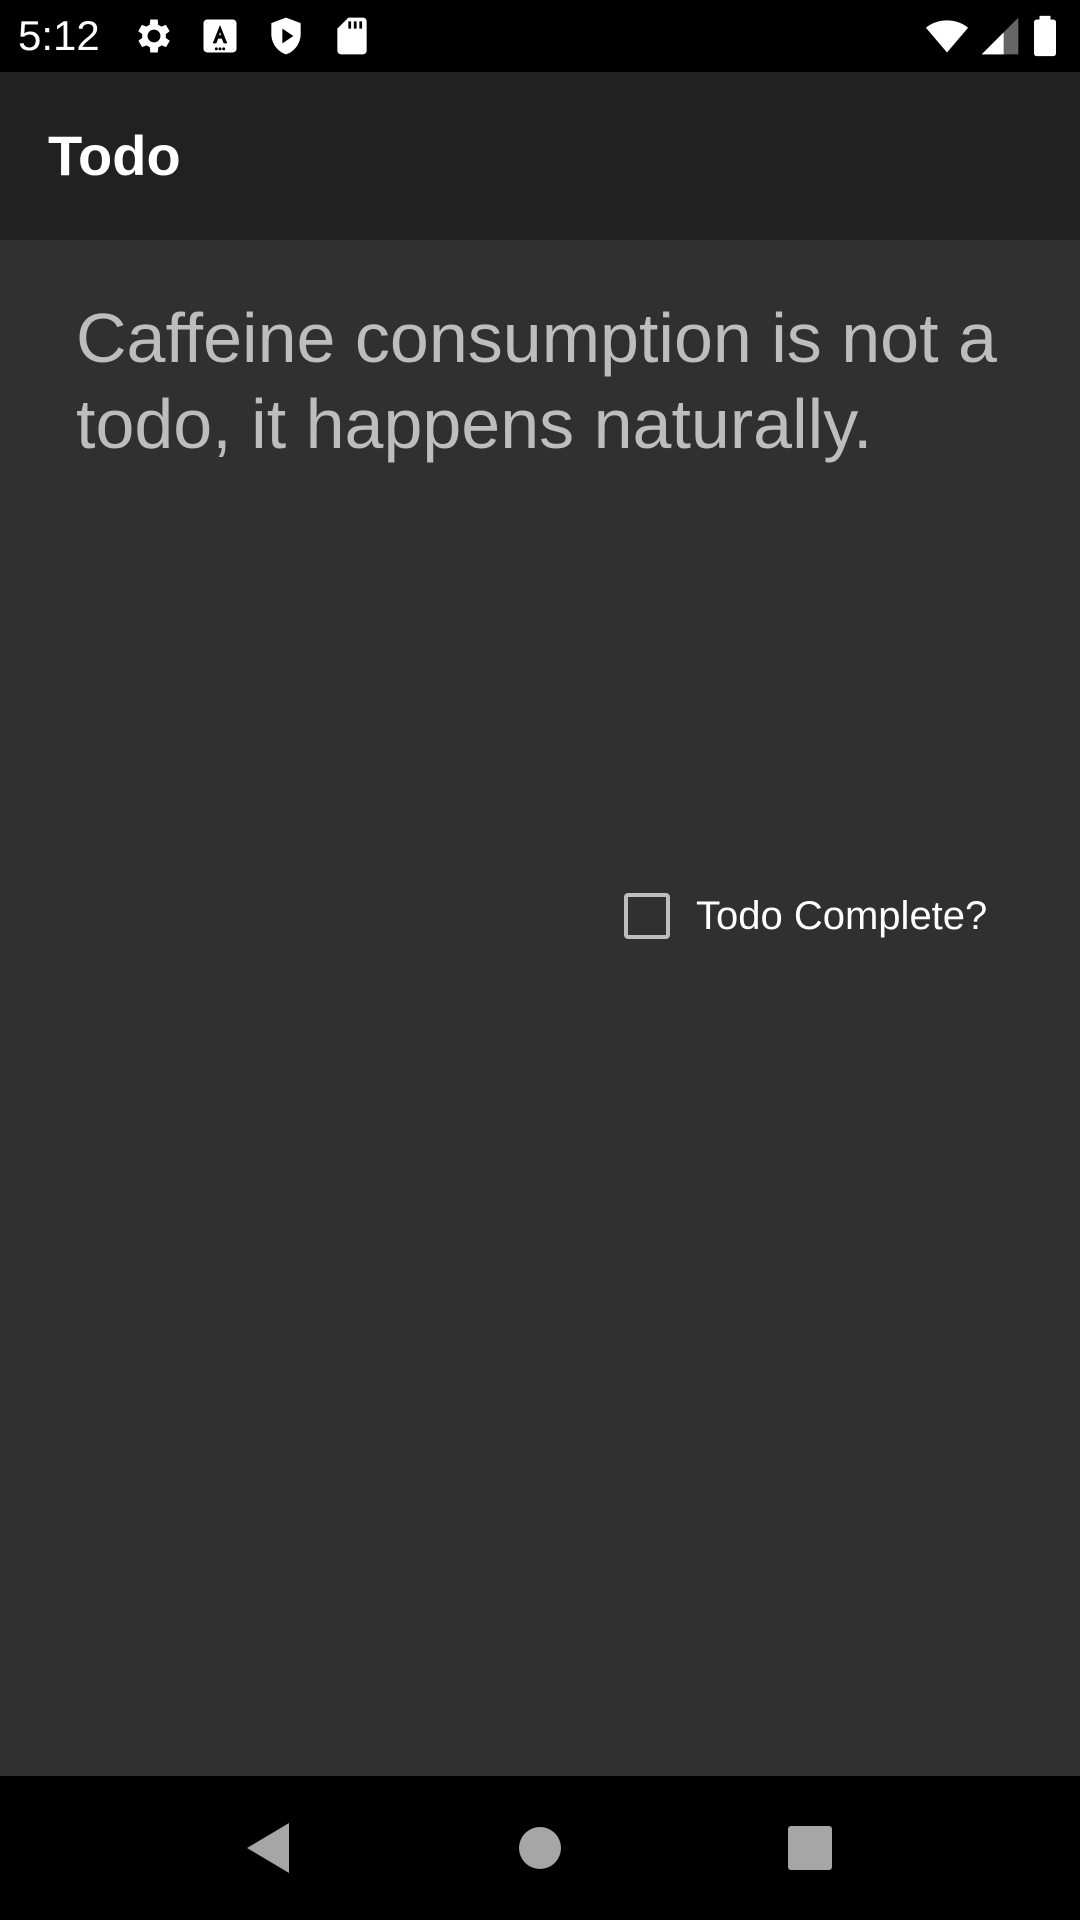  Describe the element at coordinates (540, 36) in the screenshot. I see `status-bar: 5:12` at that location.